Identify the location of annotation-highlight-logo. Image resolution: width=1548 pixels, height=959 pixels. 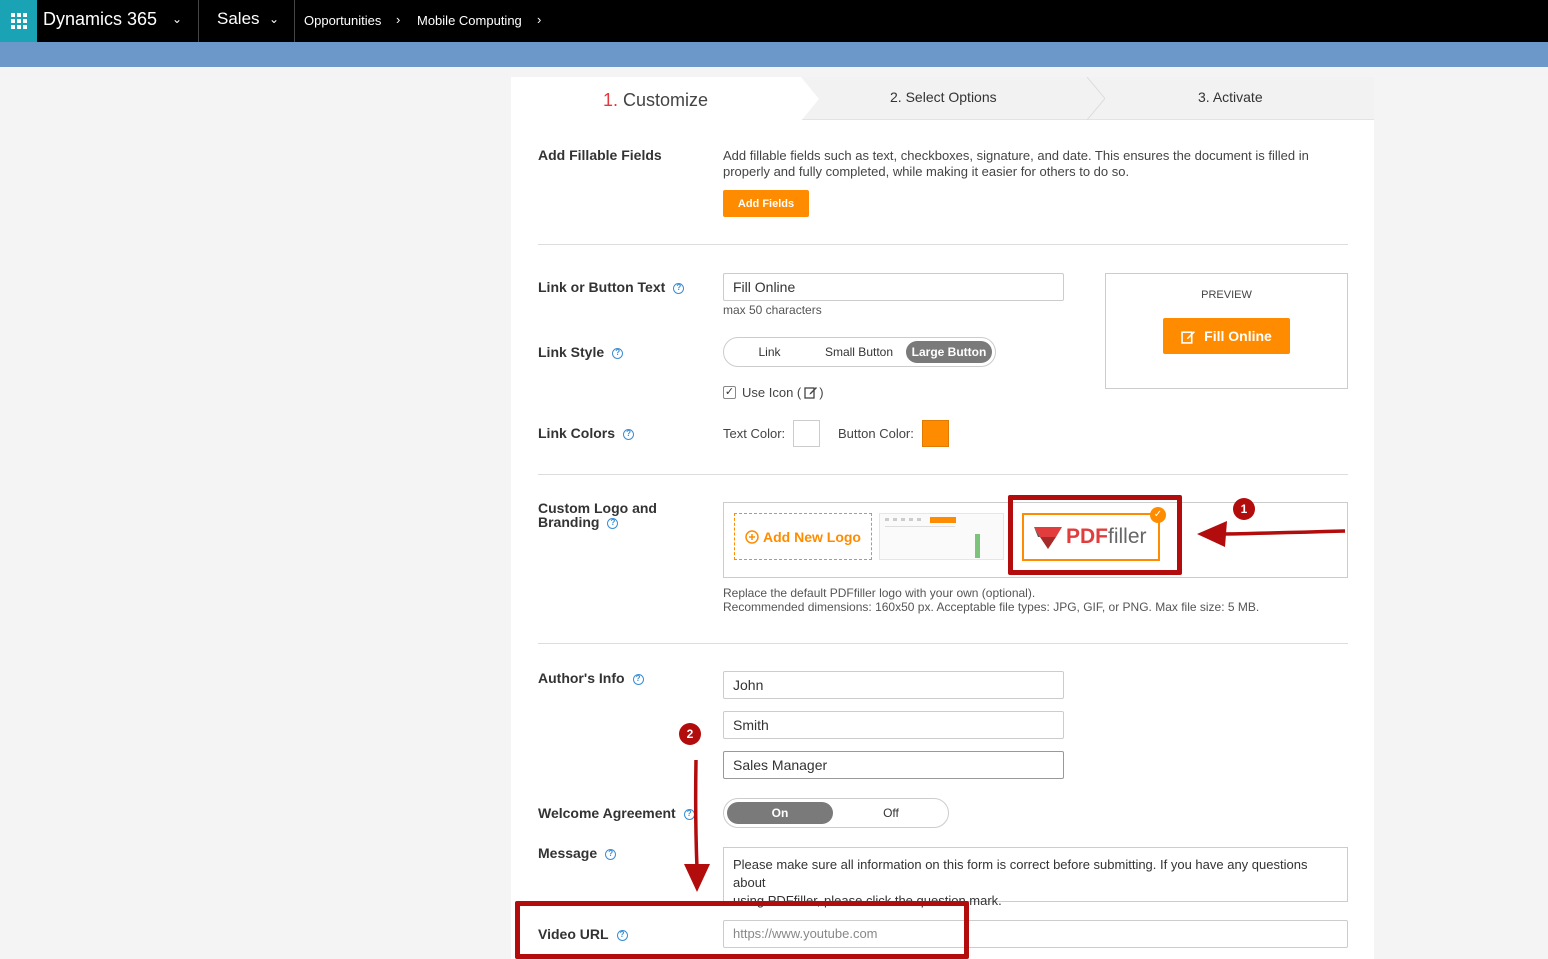
(1095, 535).